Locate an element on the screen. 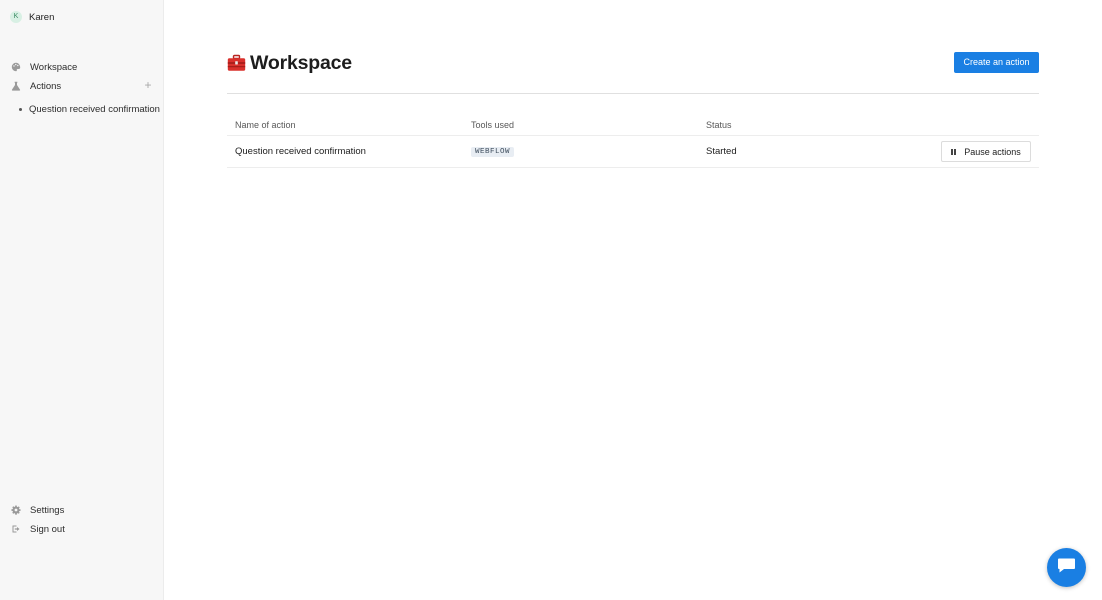 The height and width of the screenshot is (600, 1102). sidebar-item-settings: Settings is located at coordinates (37, 510).